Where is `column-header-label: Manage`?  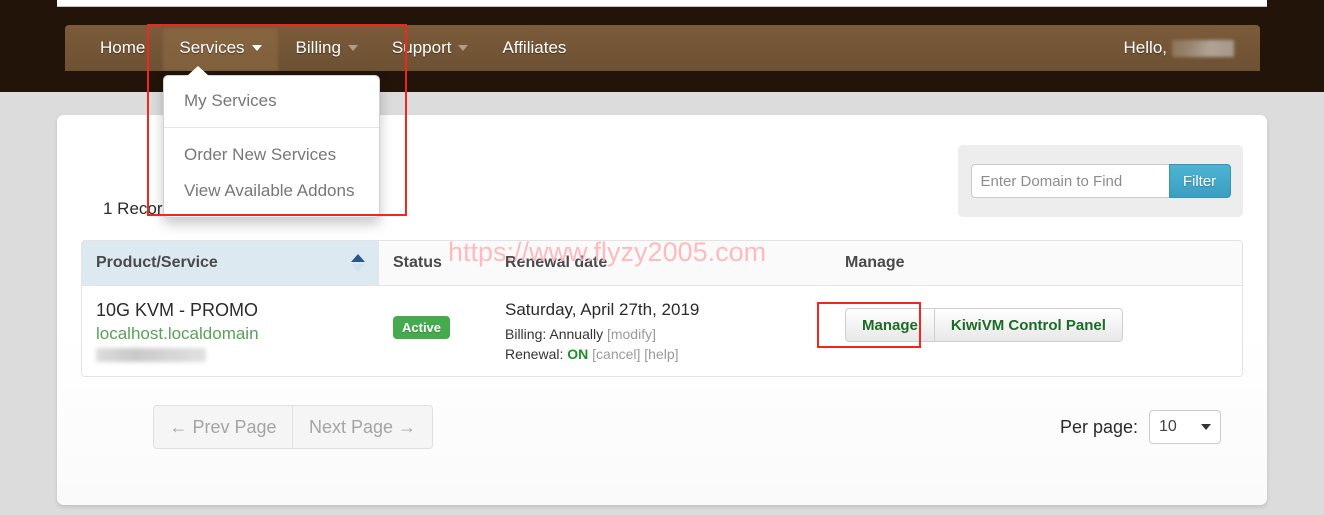 column-header-label: Manage is located at coordinates (875, 262).